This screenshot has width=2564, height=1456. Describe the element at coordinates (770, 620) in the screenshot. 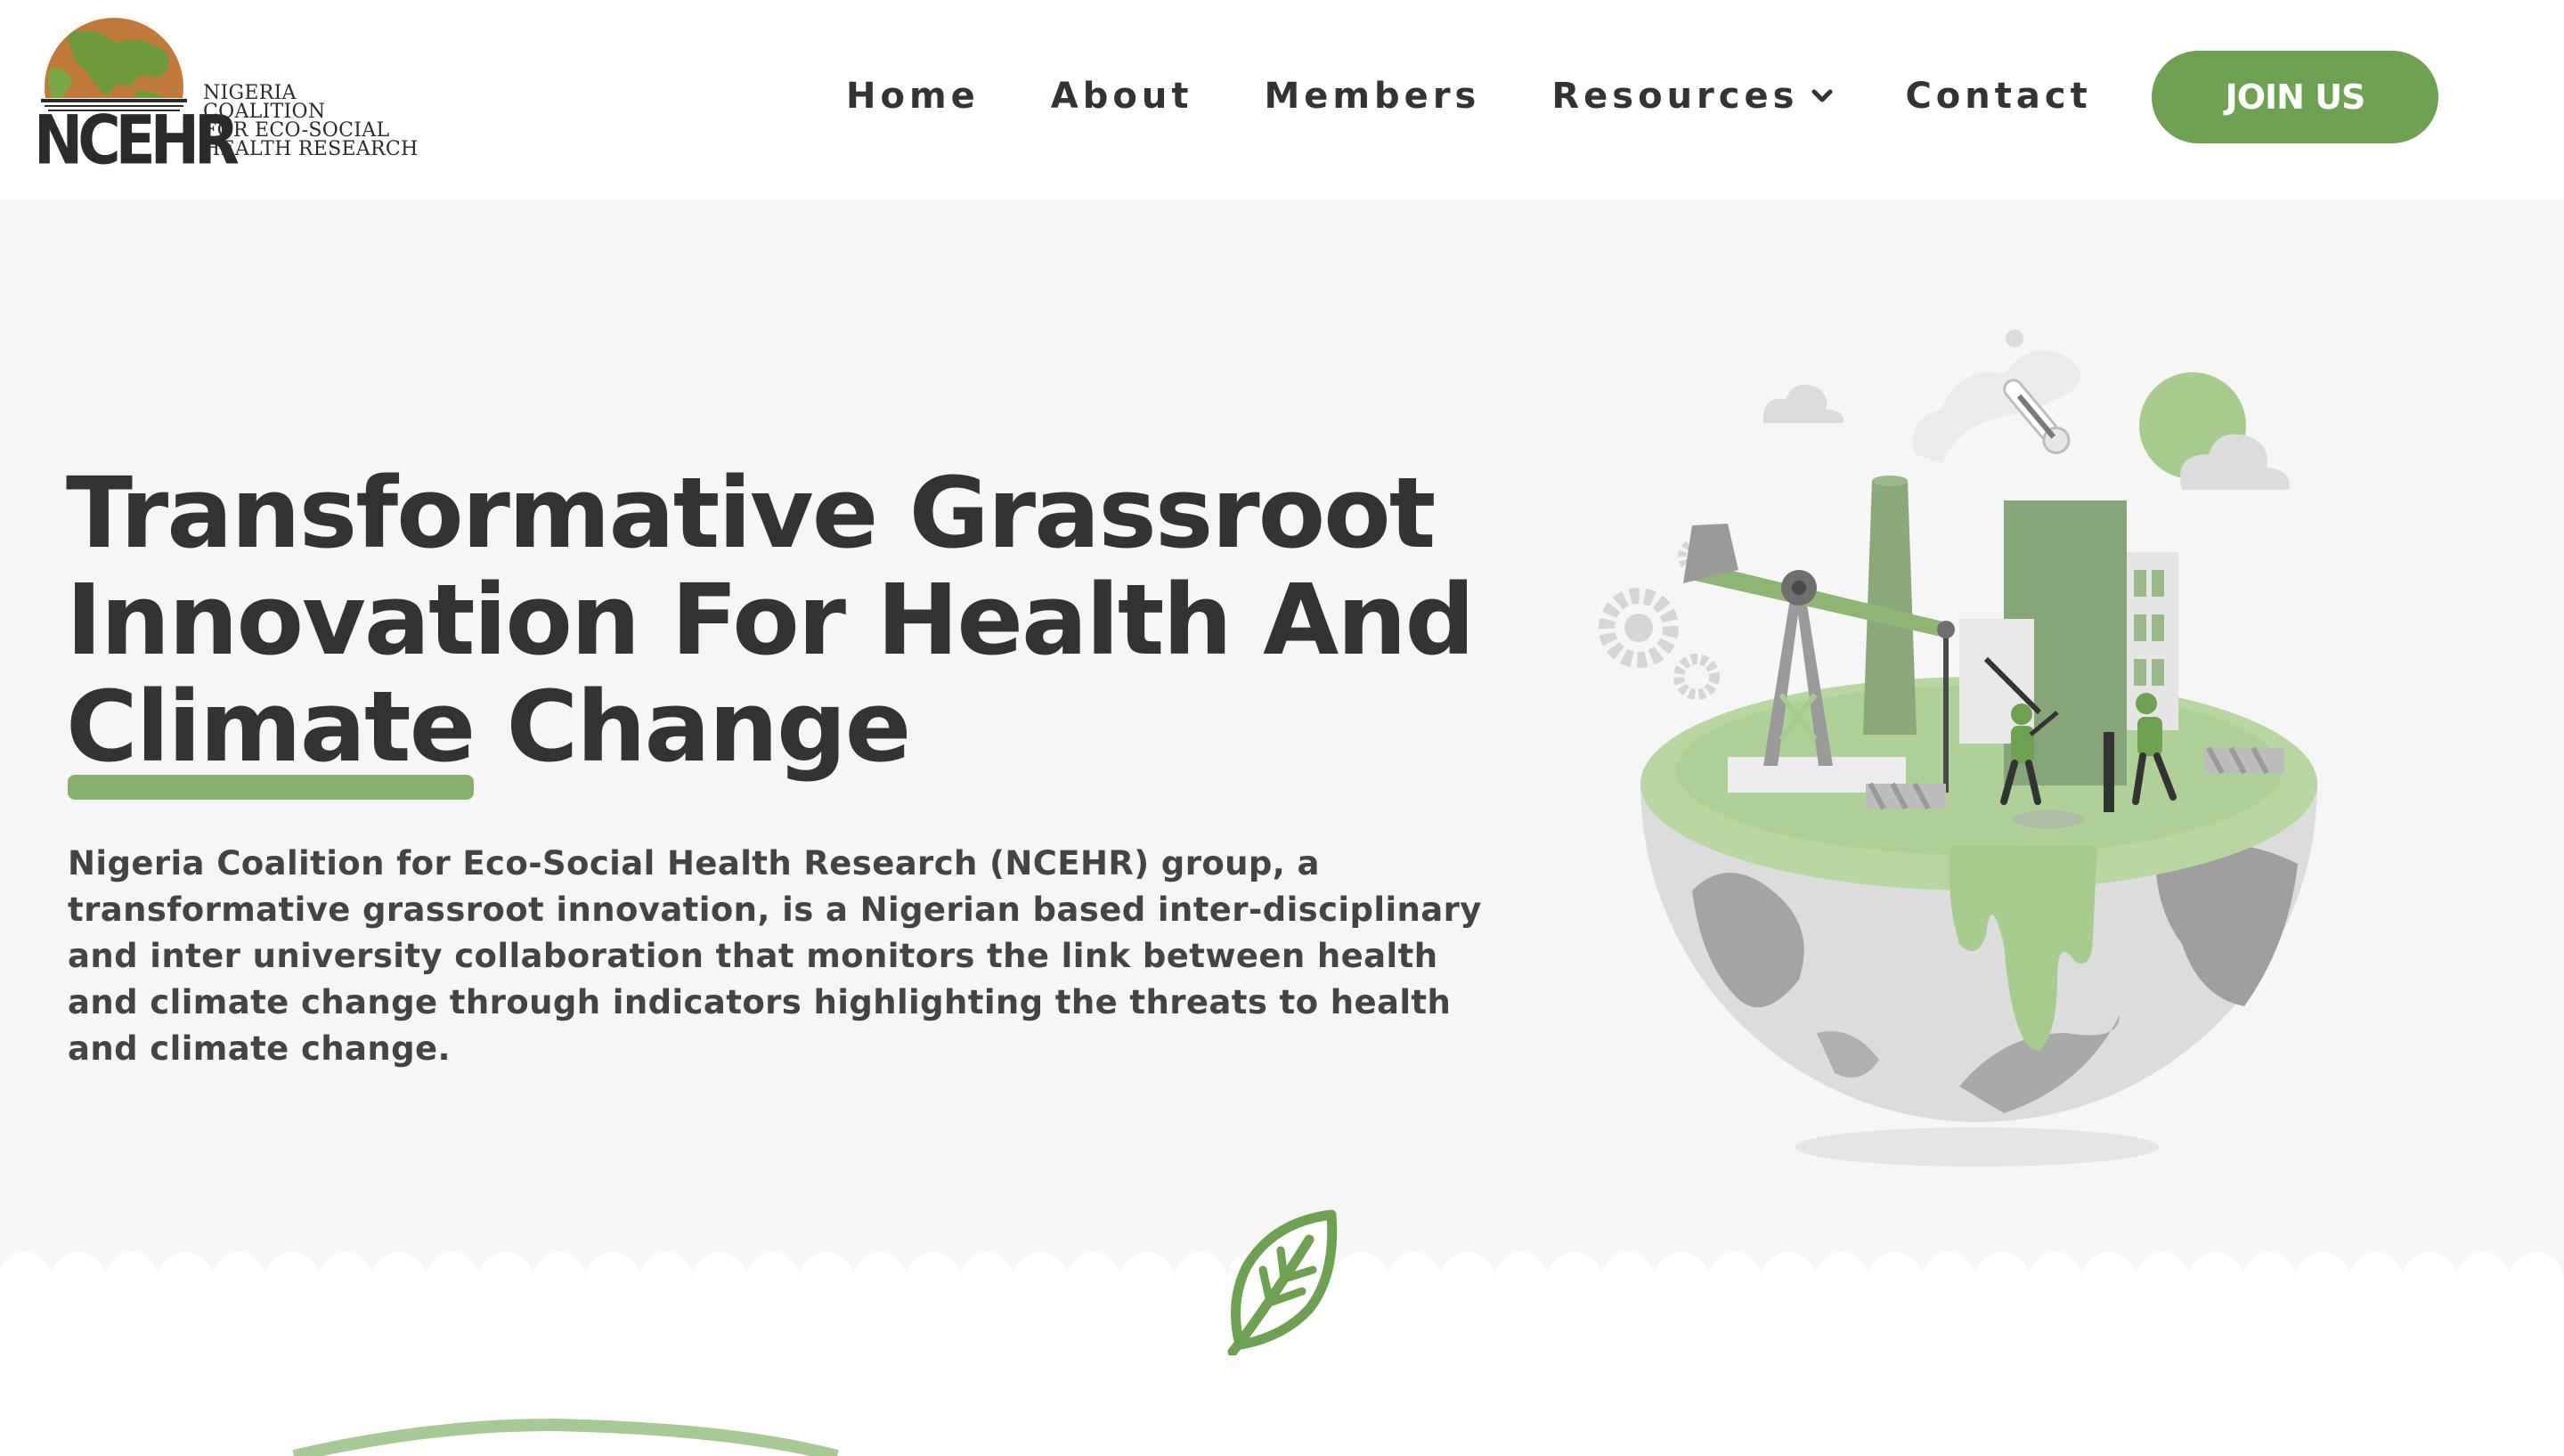

I see `hero-title-line: Innovation For Health And` at that location.